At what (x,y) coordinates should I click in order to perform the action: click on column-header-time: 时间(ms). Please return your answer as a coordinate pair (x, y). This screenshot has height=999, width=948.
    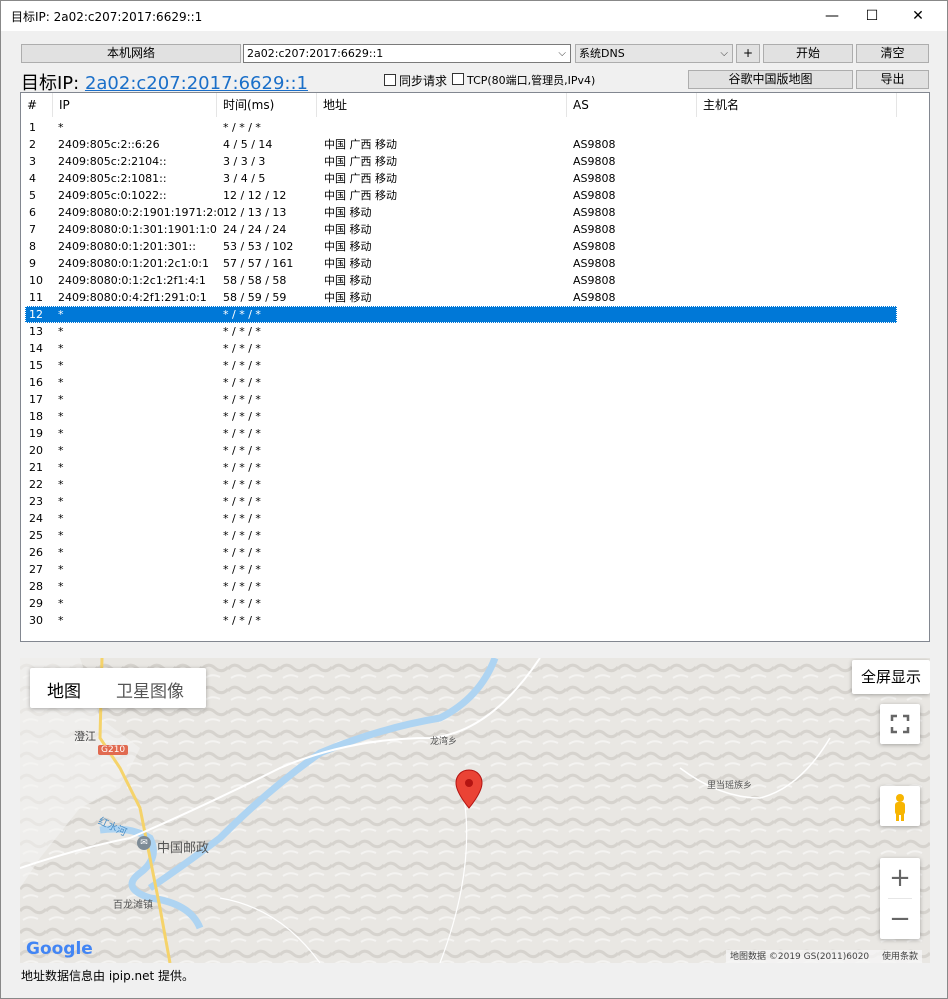
    Looking at the image, I should click on (267, 105).